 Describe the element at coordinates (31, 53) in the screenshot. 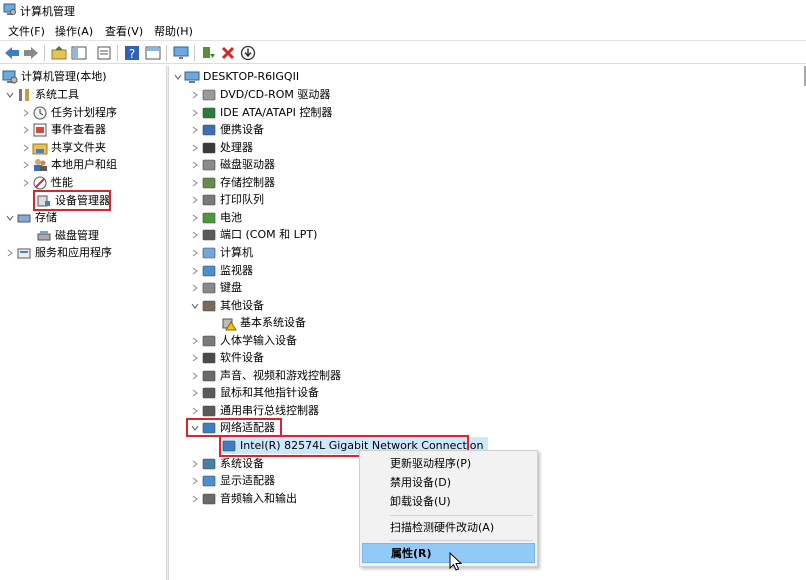

I see `forward-arrow-icon` at that location.